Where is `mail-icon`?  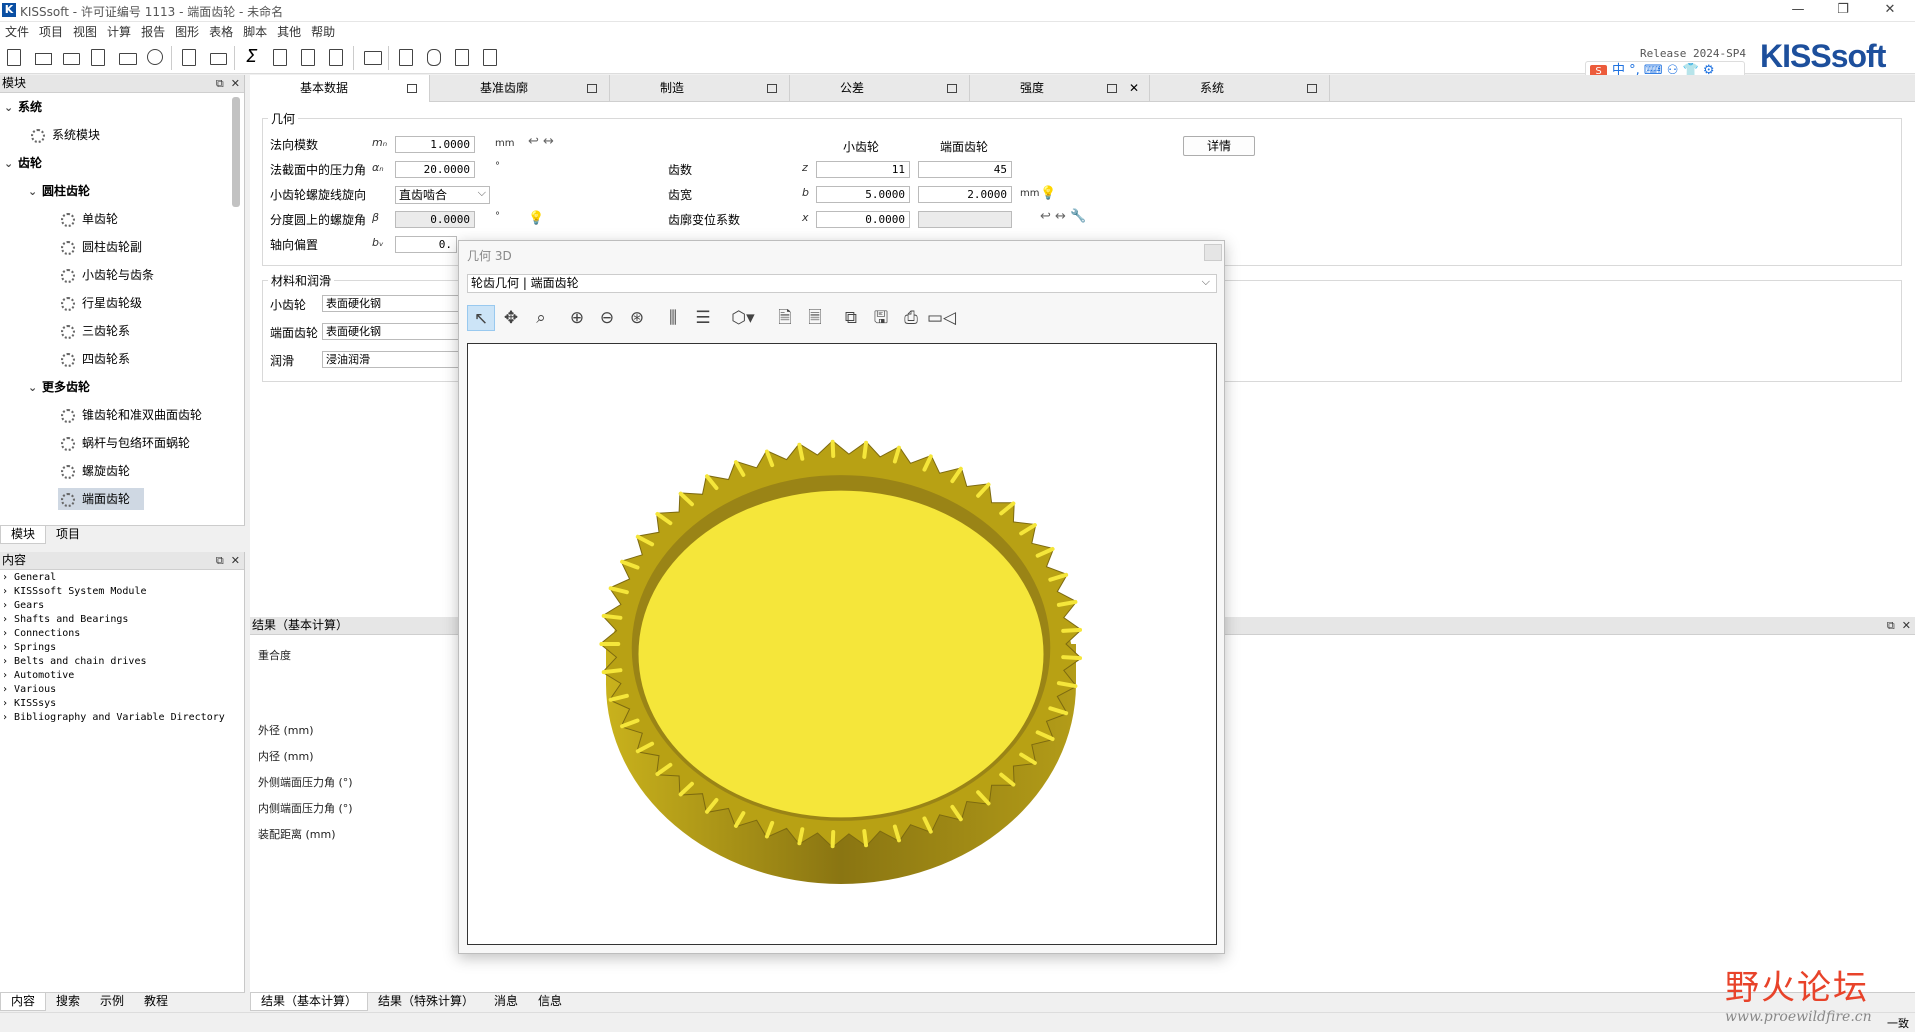 mail-icon is located at coordinates (126, 58).